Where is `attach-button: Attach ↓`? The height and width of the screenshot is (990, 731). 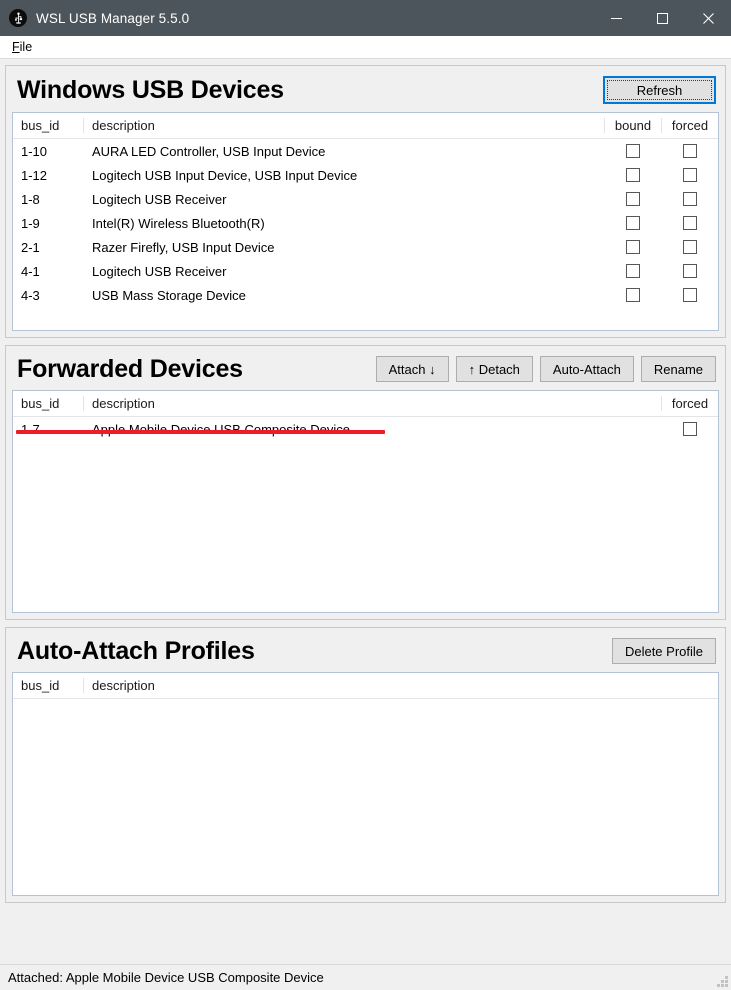
attach-button: Attach ↓ is located at coordinates (412, 369).